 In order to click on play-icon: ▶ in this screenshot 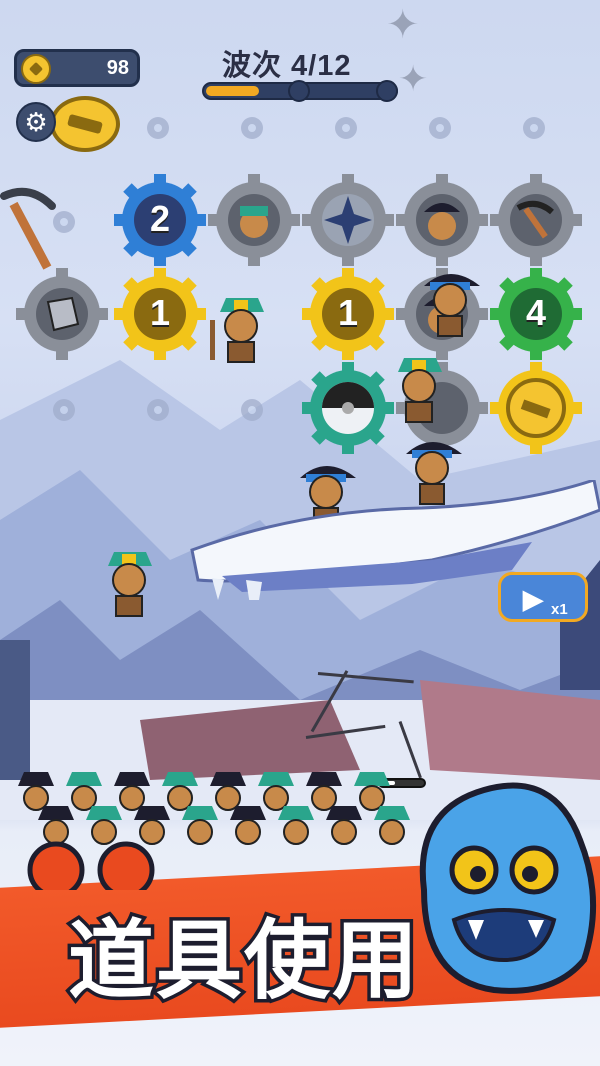, I will do `click(533, 599)`.